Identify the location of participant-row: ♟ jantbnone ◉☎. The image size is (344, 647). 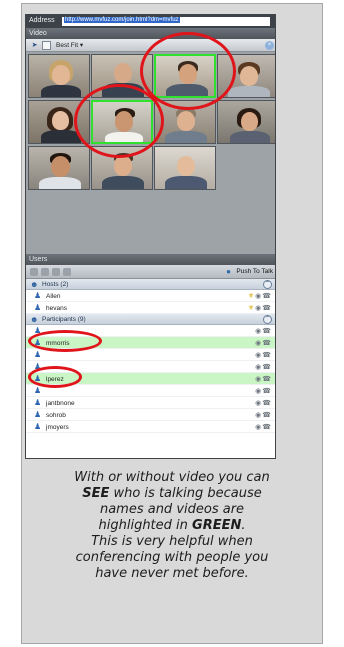
(150, 403).